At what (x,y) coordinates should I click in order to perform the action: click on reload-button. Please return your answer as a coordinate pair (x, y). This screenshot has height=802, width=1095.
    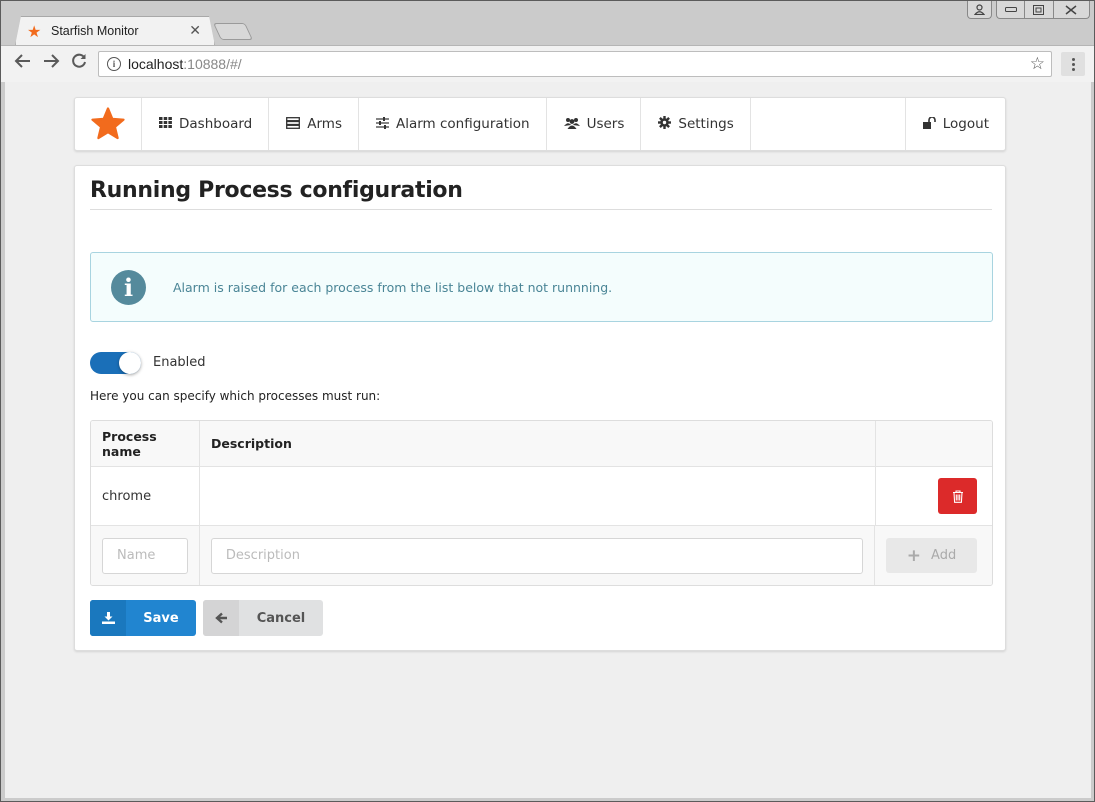
    Looking at the image, I should click on (79, 63).